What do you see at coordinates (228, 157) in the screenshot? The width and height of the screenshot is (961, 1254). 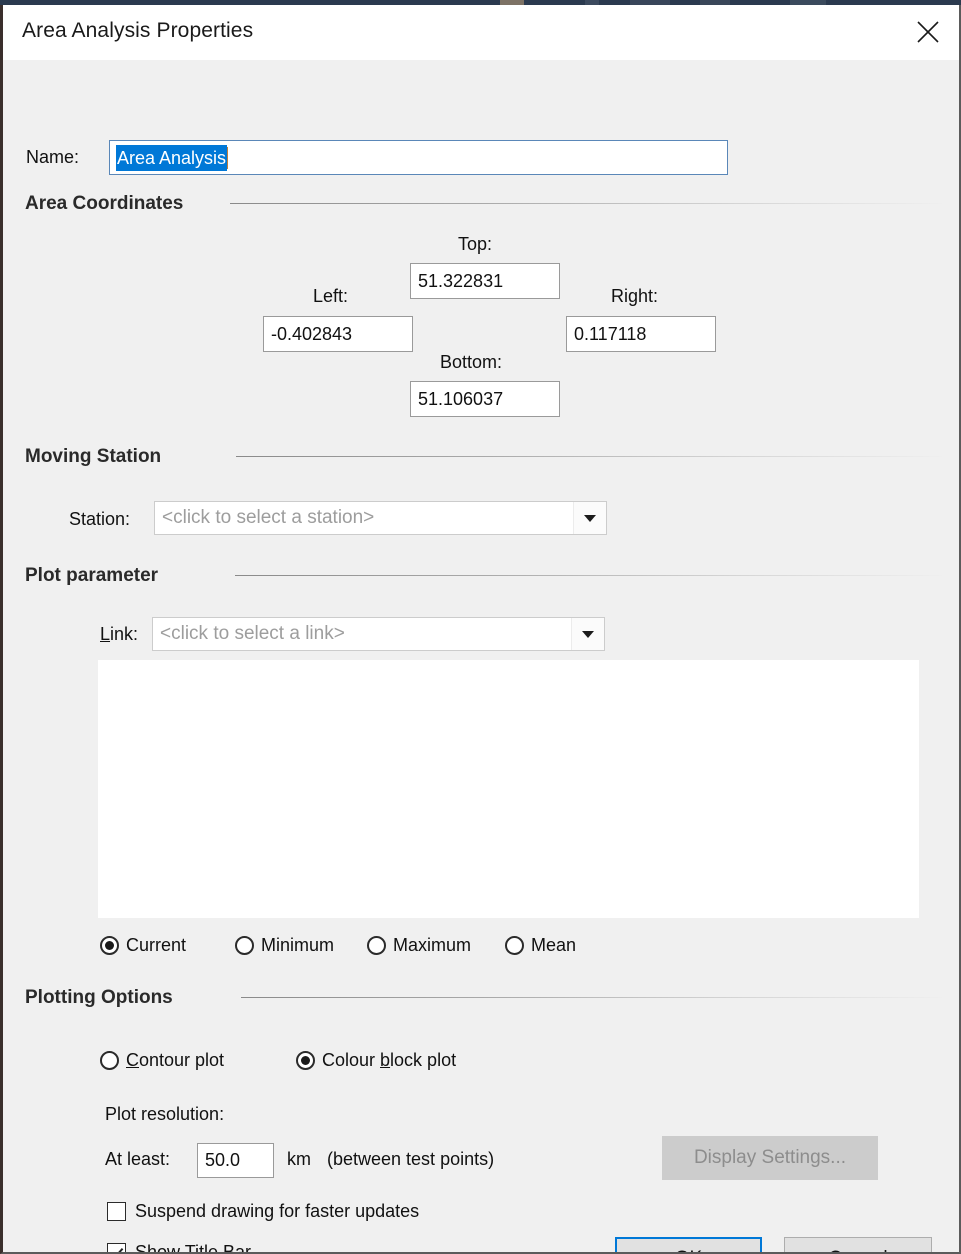 I see `text-caret` at bounding box center [228, 157].